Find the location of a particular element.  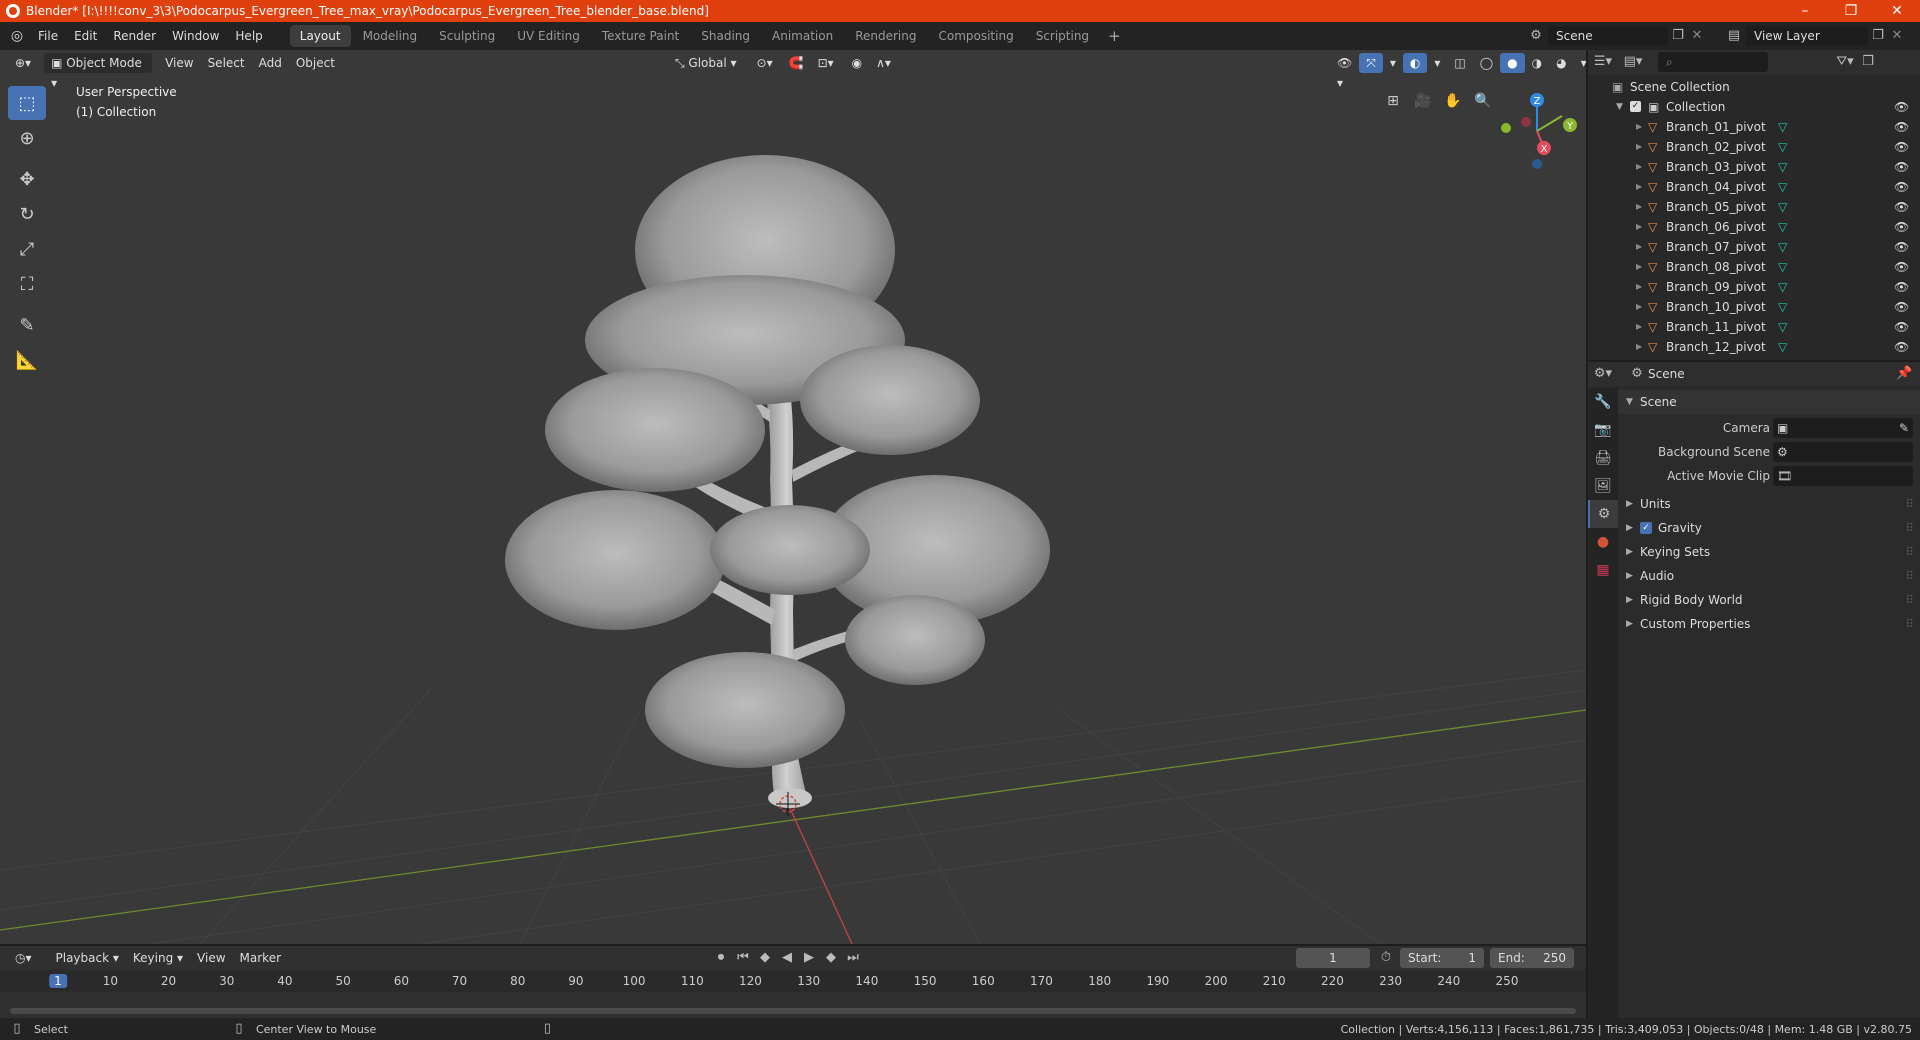

display-mode-icon: ▤▾ is located at coordinates (1633, 62).